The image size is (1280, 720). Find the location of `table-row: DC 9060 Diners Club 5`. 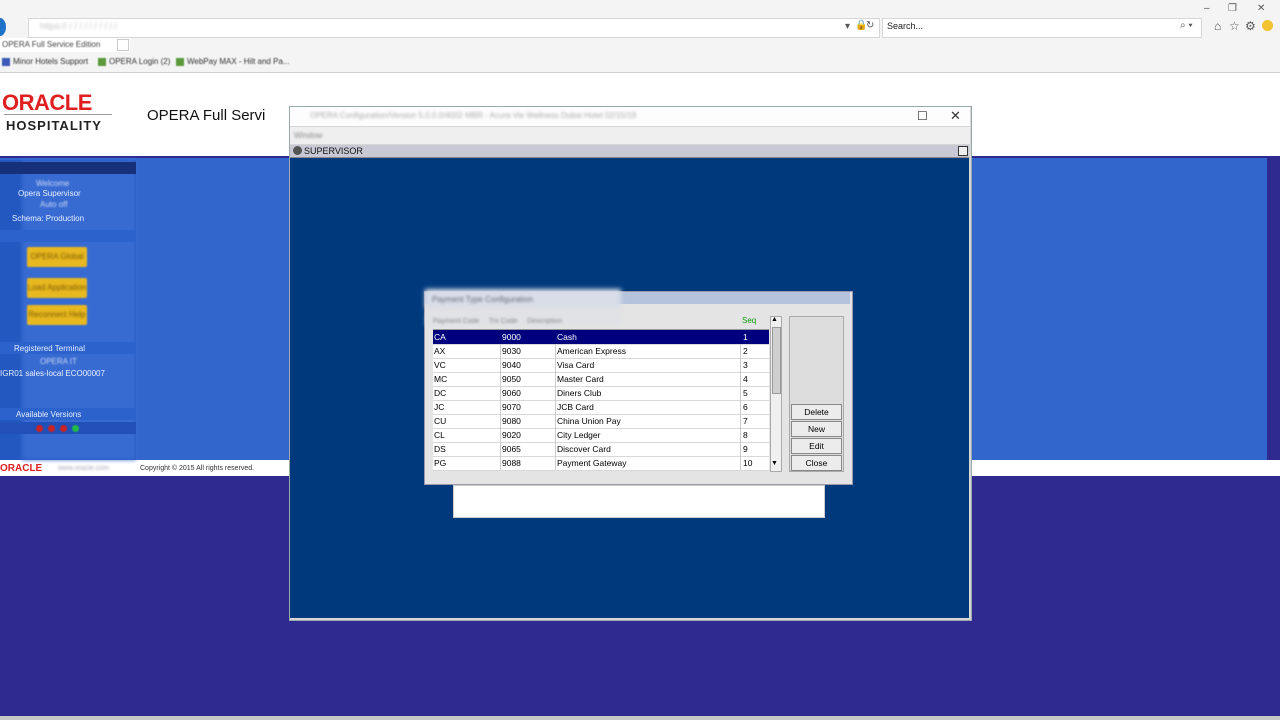

table-row: DC 9060 Diners Club 5 is located at coordinates (601, 393).